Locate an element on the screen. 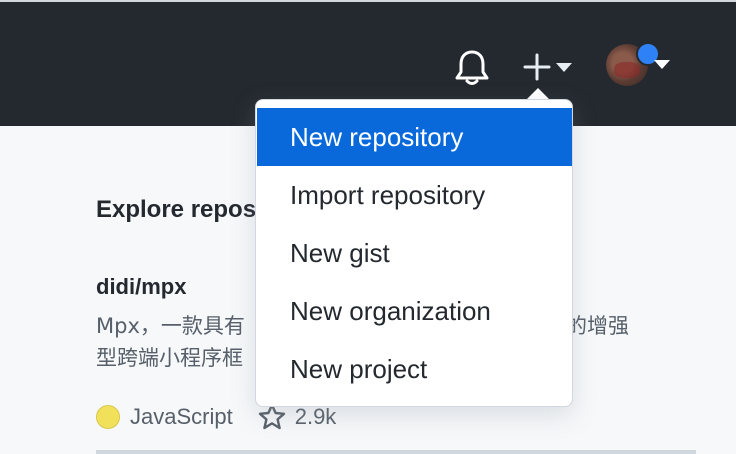  repo-language: JavaScript is located at coordinates (181, 416).